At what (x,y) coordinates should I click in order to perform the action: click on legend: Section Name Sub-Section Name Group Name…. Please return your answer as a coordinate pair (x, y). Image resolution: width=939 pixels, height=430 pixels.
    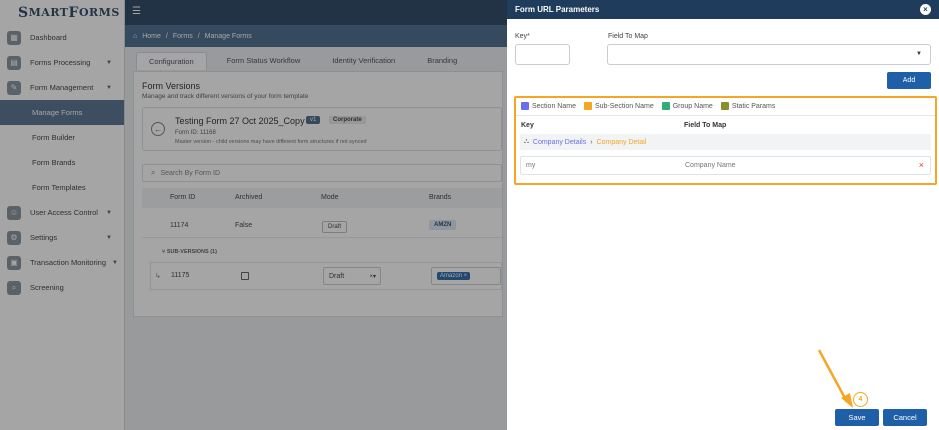
    Looking at the image, I should click on (652, 106).